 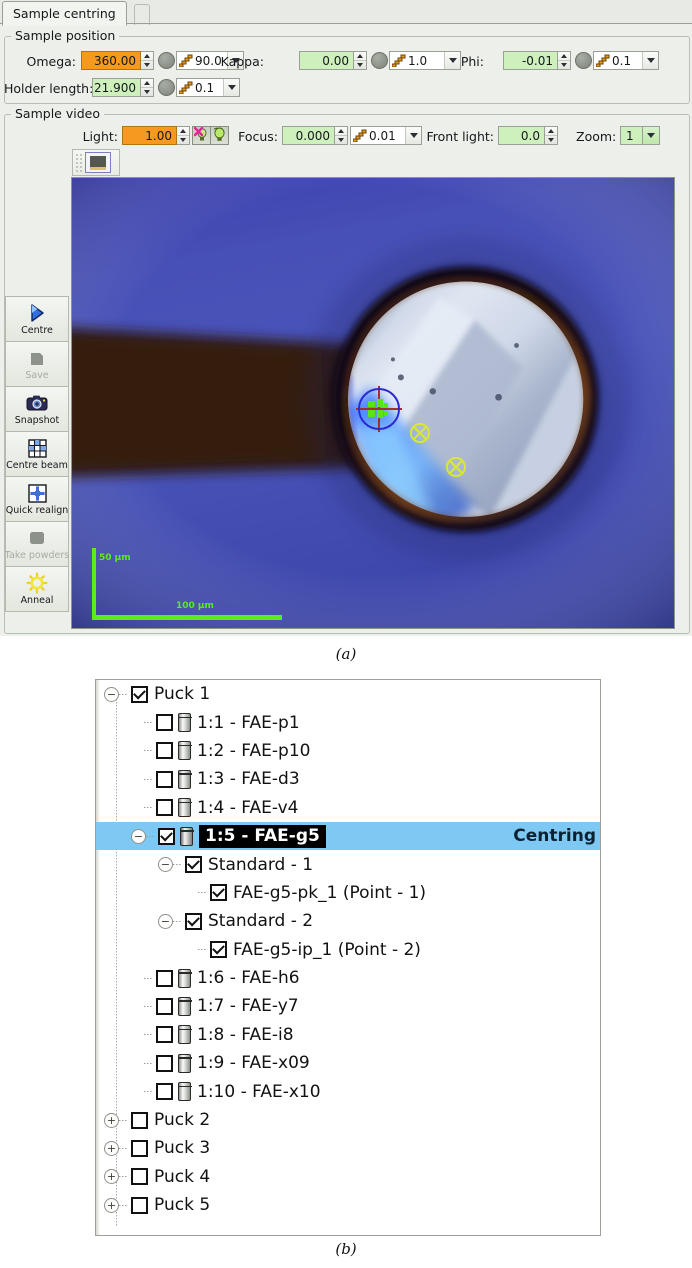 What do you see at coordinates (37, 499) in the screenshot?
I see `quick-realign-button: Quick realign` at bounding box center [37, 499].